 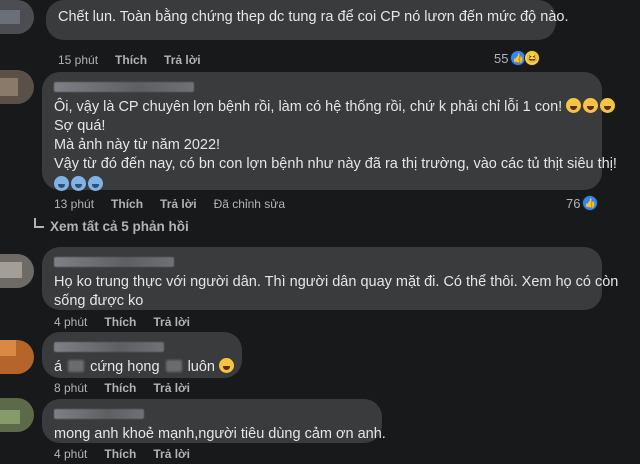 I want to click on emoji-row, so click(x=322, y=185).